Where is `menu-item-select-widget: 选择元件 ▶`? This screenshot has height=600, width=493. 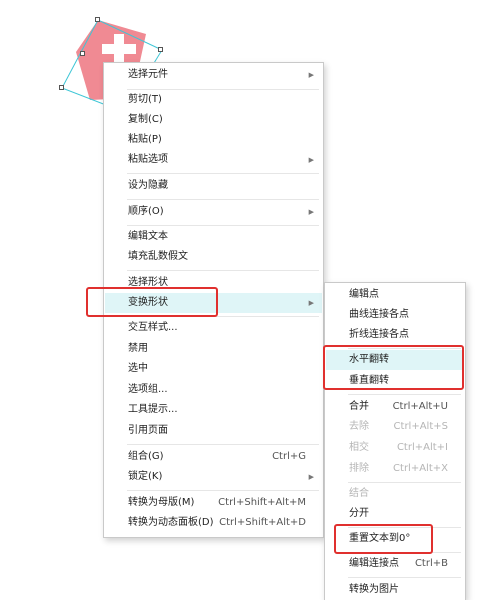
menu-item-select-widget: 选择元件 ▶ is located at coordinates (213, 75).